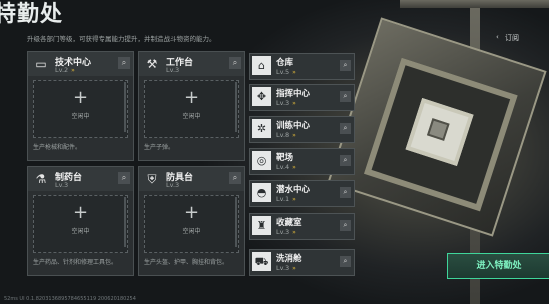  I want to click on background-beam-top, so click(474, 4).